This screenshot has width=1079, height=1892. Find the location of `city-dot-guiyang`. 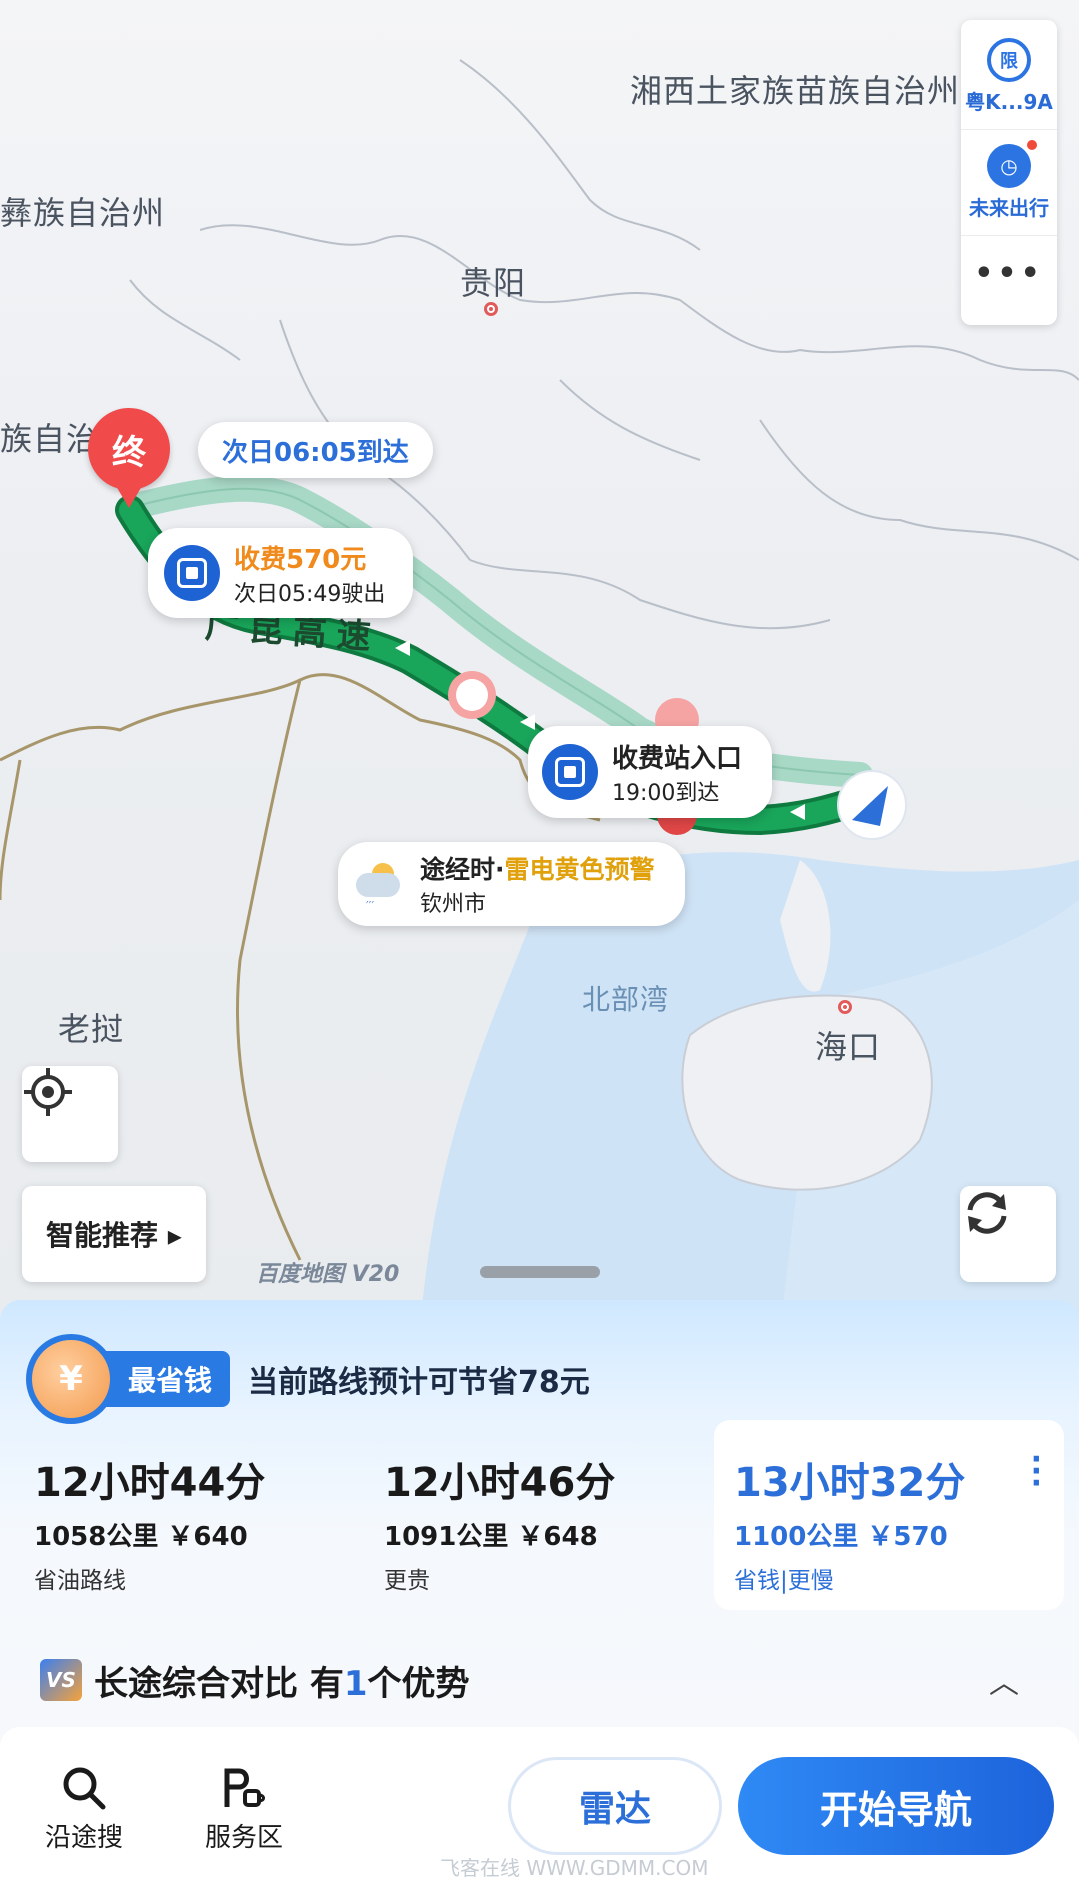

city-dot-guiyang is located at coordinates (491, 309).